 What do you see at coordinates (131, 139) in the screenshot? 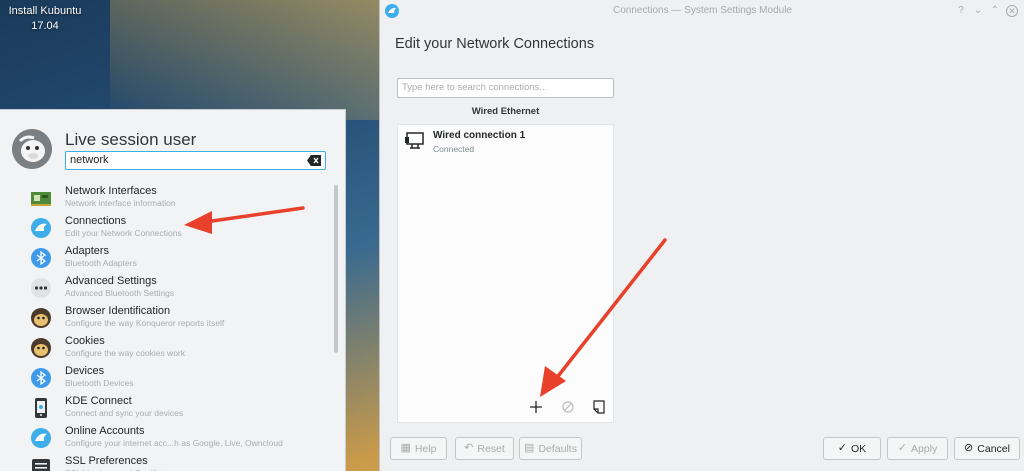
I see `user-name: Live session user` at bounding box center [131, 139].